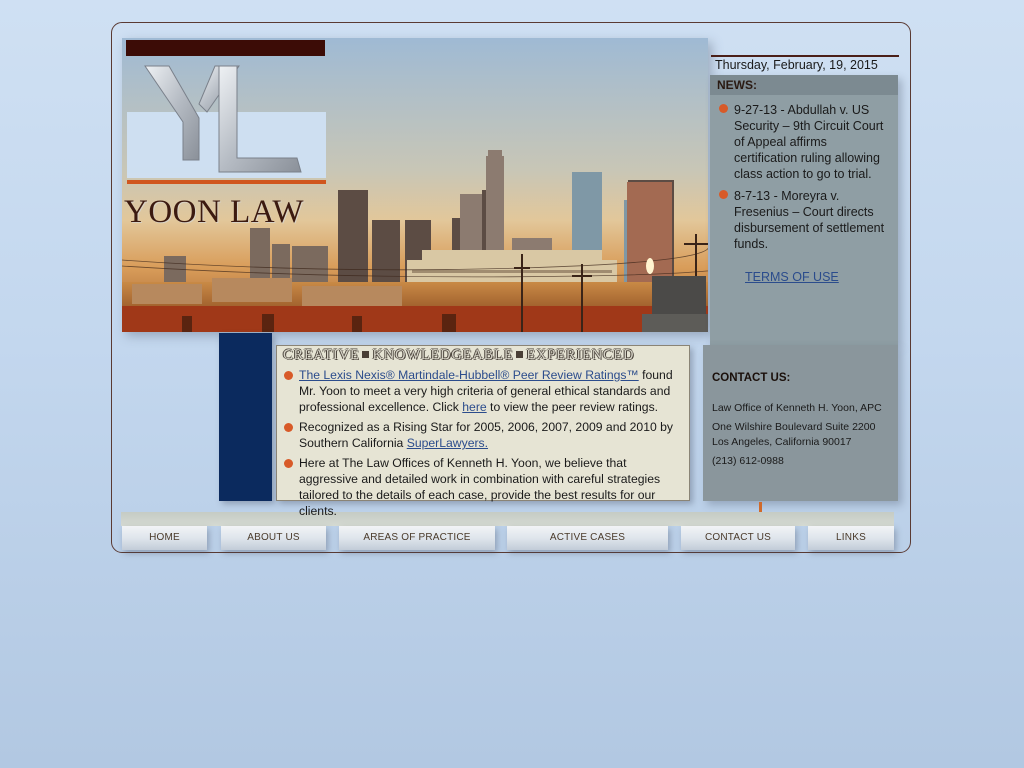 Image resolution: width=1024 pixels, height=768 pixels. Describe the element at coordinates (782, 442) in the screenshot. I see `contact-address-line-2: Los Angeles, California 90017` at that location.